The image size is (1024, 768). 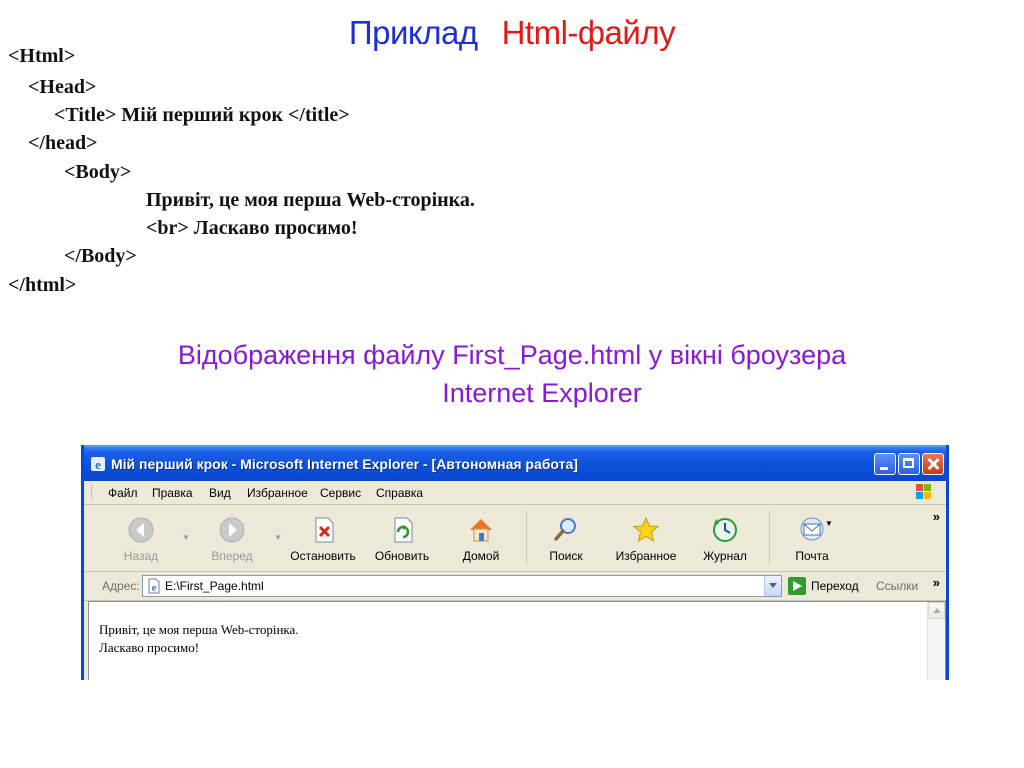 I want to click on favorites-label: Избранное, so click(x=646, y=556).